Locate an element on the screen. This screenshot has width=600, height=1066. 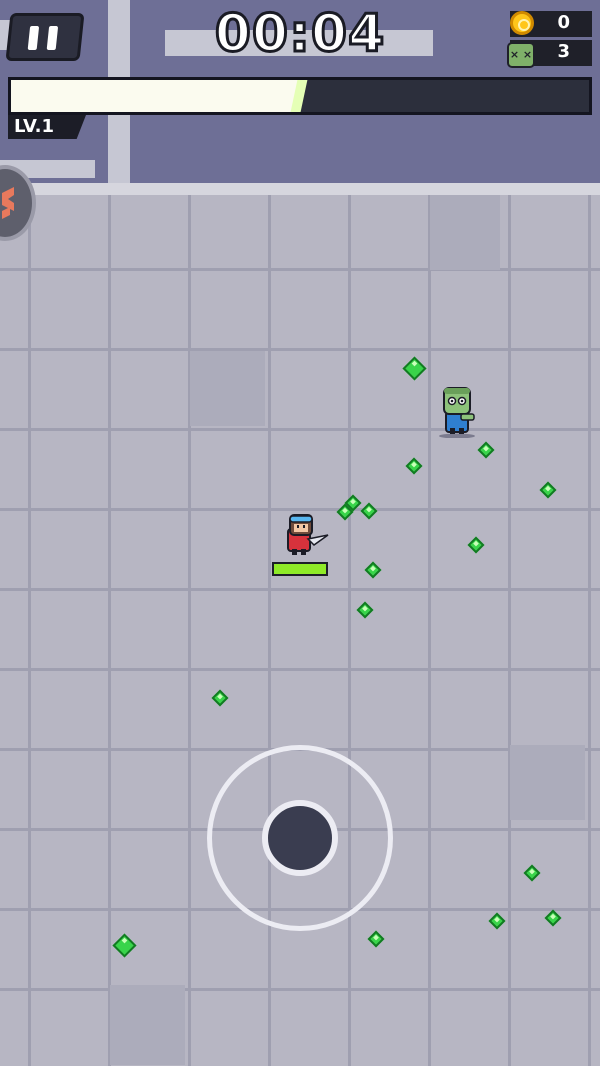
player-health-fill is located at coordinates (300, 569).